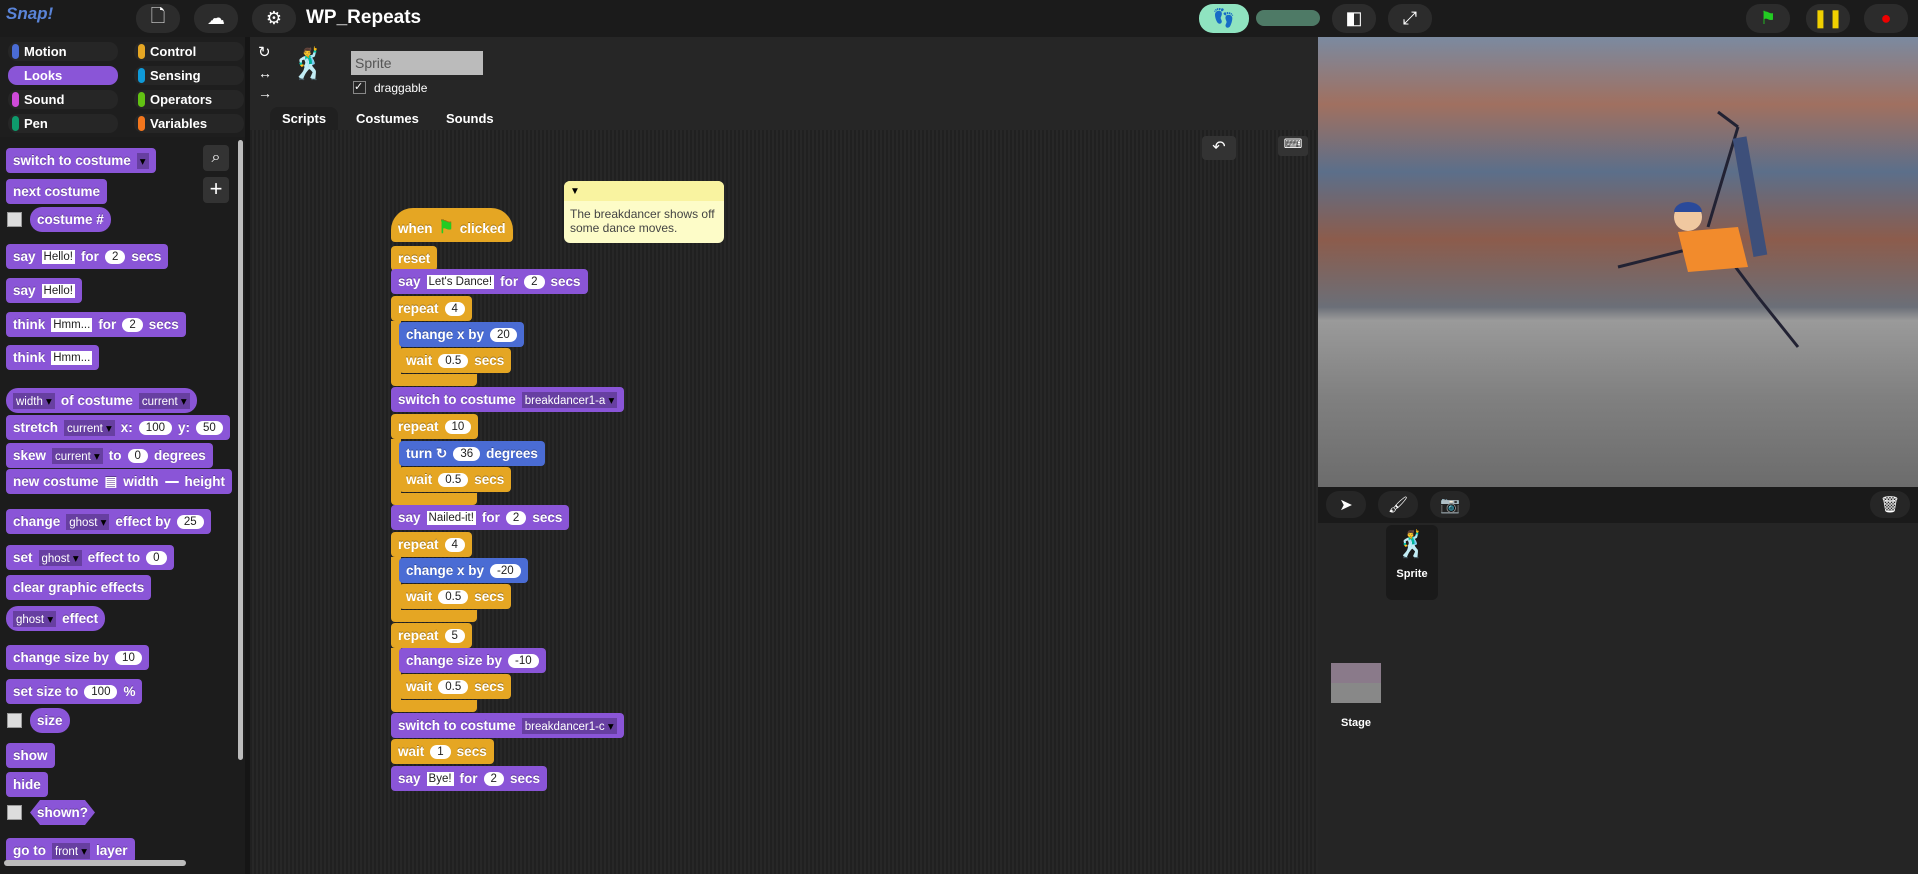 Image resolution: width=1918 pixels, height=874 pixels. Describe the element at coordinates (58, 290) in the screenshot. I see `text-input-slot: Hello!` at that location.